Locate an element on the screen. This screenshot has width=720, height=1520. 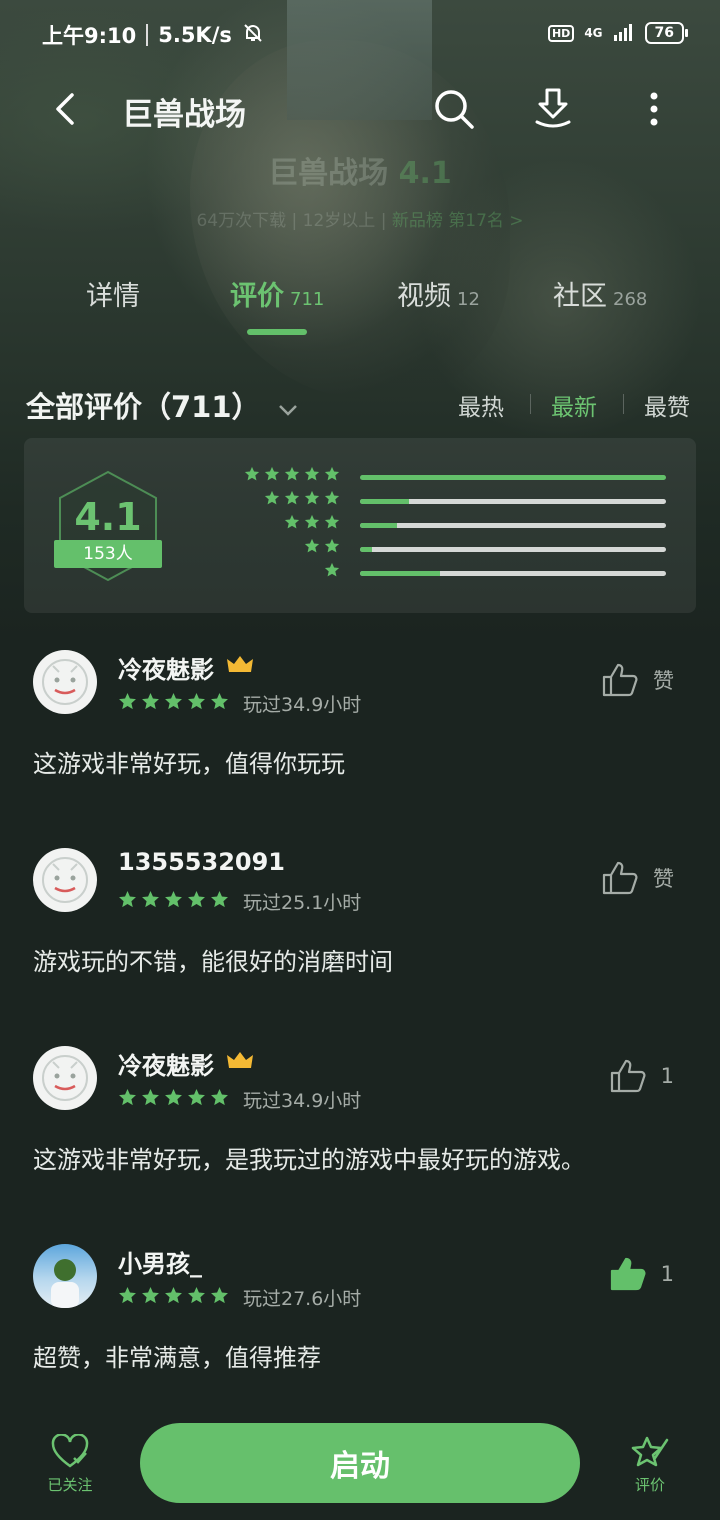
tab-reviews: 评价 711 is located at coordinates (277, 293).